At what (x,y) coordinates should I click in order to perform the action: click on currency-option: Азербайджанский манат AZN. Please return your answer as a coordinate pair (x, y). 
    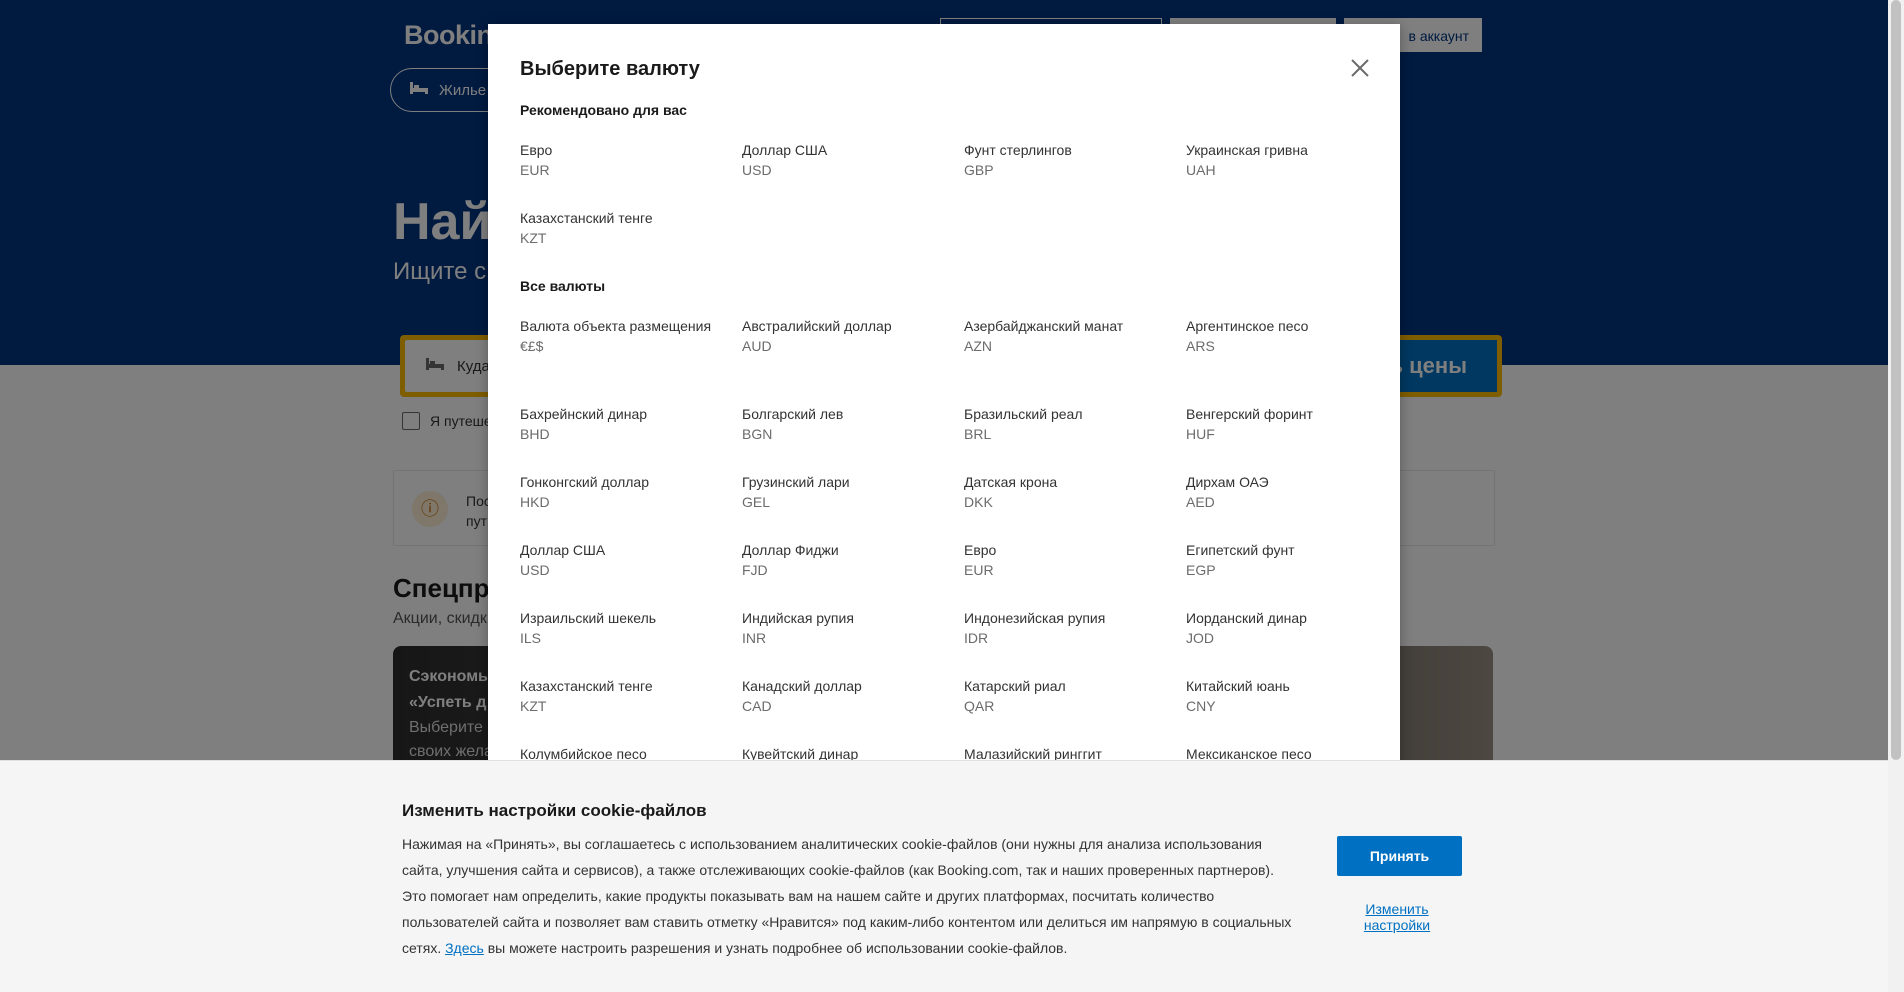
    Looking at the image, I should click on (1075, 360).